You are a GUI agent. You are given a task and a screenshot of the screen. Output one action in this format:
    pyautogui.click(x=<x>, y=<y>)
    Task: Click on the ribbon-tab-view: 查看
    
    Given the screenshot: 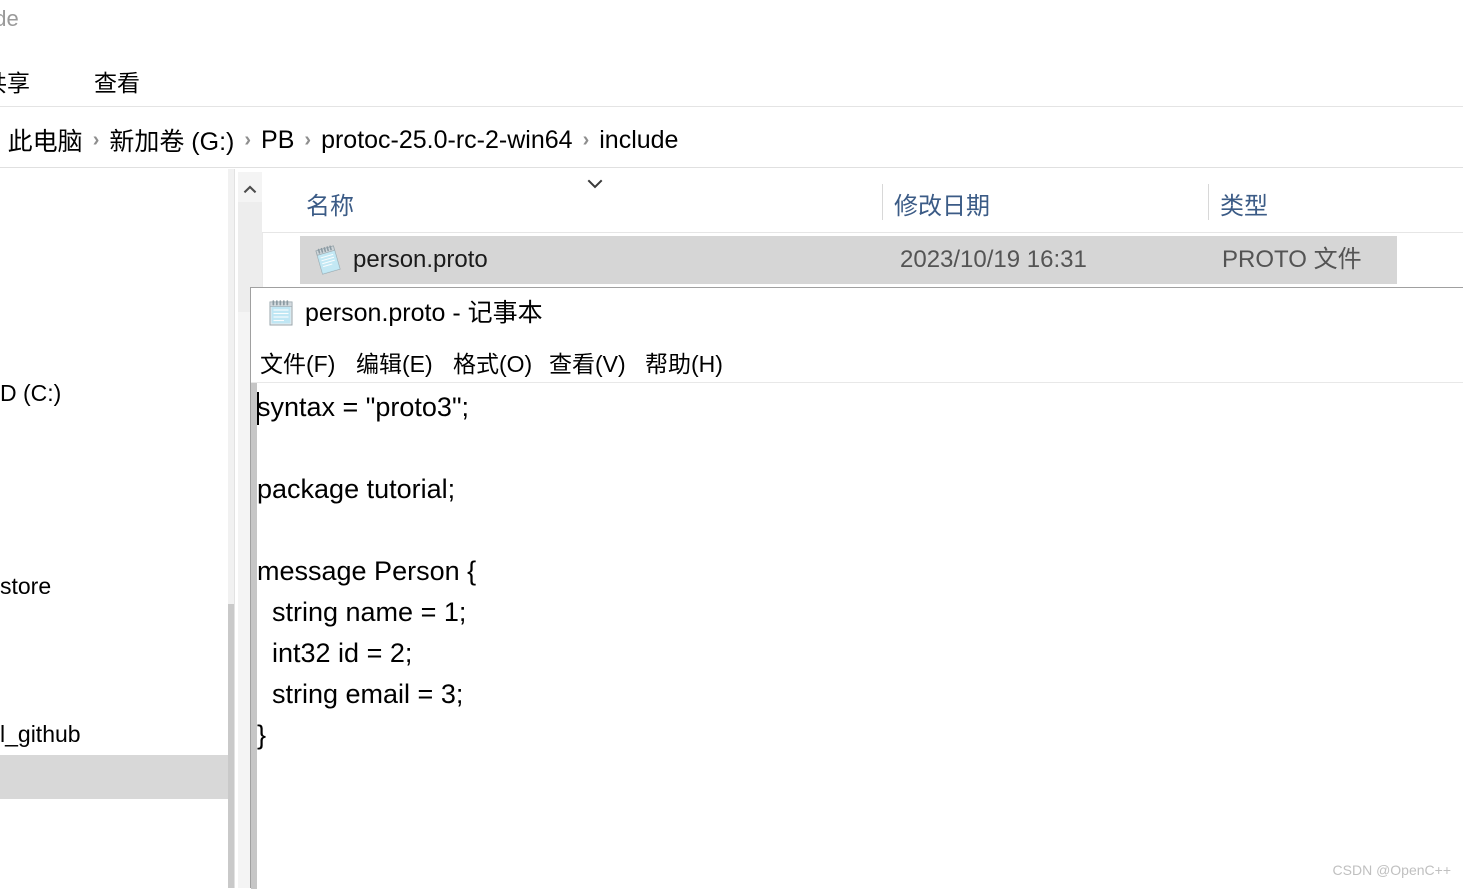 What is the action you would take?
    pyautogui.click(x=117, y=81)
    